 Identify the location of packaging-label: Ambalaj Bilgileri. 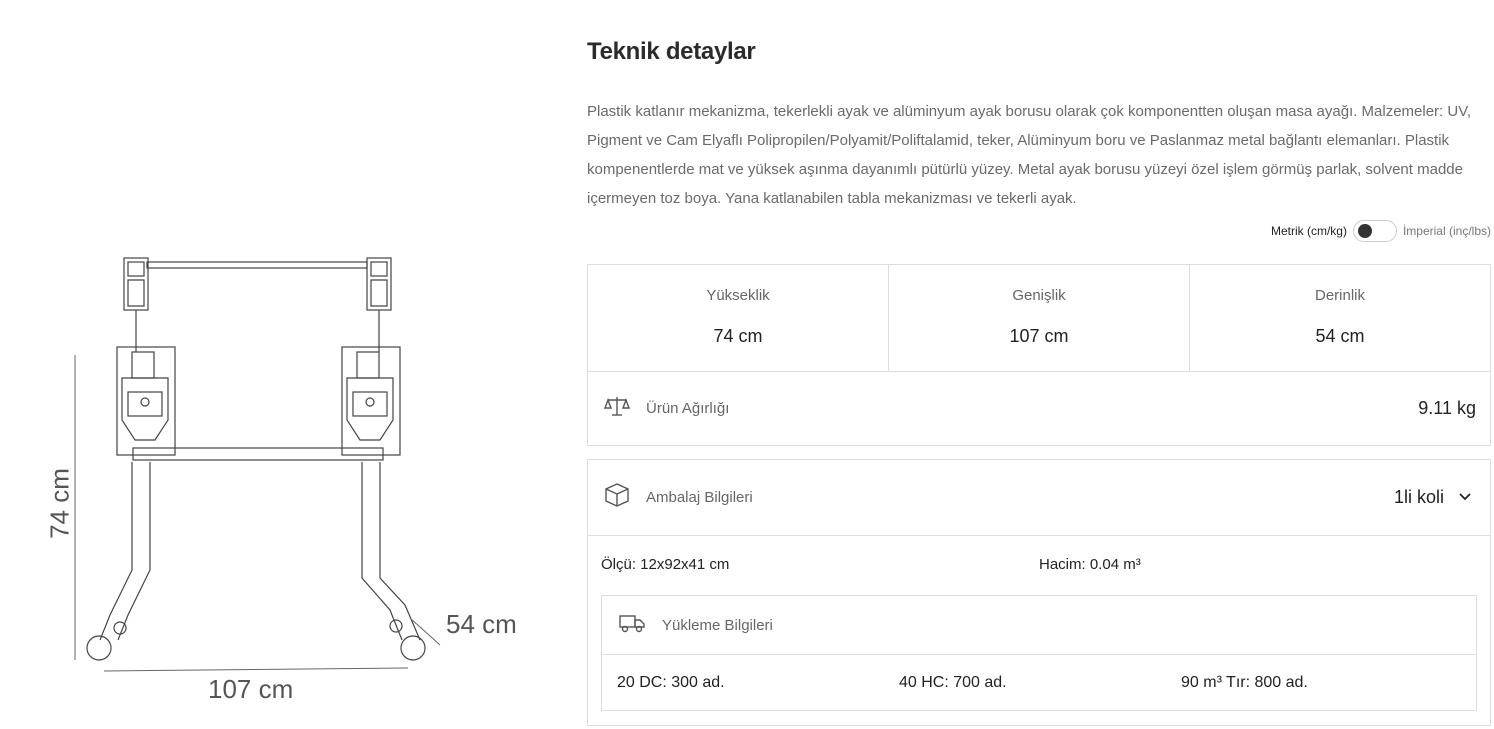
(699, 497).